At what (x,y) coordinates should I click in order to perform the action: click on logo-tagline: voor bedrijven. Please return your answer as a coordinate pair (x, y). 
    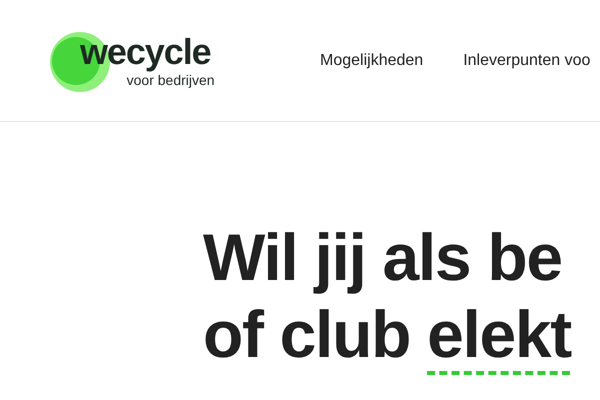
    Looking at the image, I should click on (170, 80).